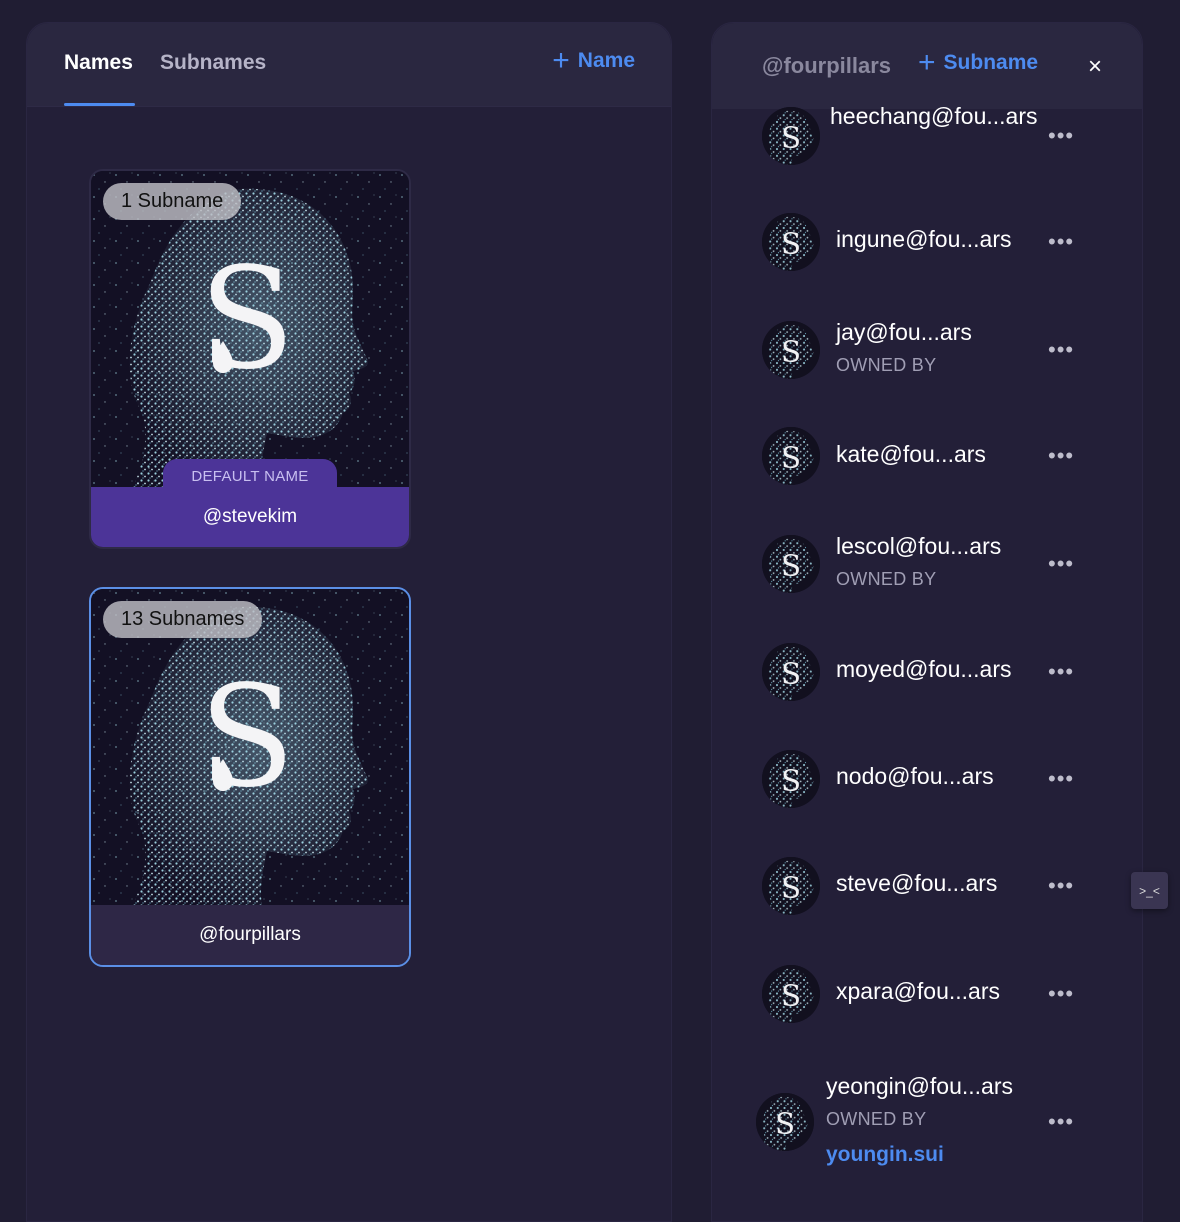 This screenshot has height=1222, width=1180. Describe the element at coordinates (349, 65) in the screenshot. I see `names-panel-header: Names Subnames + Name` at that location.